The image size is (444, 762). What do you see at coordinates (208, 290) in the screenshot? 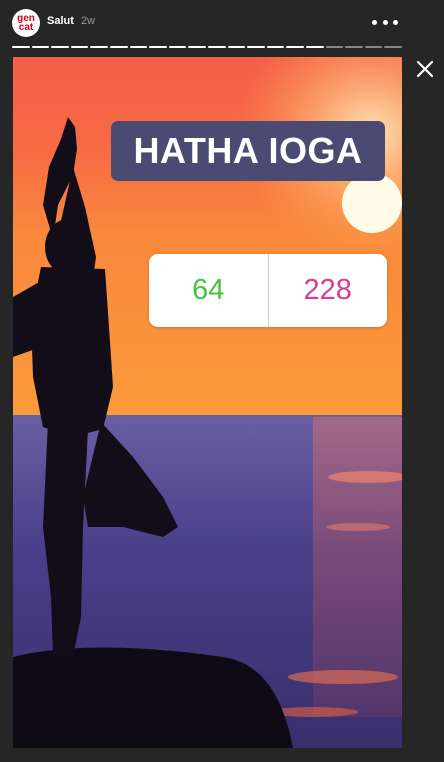
I see `poll-option-left: 64` at bounding box center [208, 290].